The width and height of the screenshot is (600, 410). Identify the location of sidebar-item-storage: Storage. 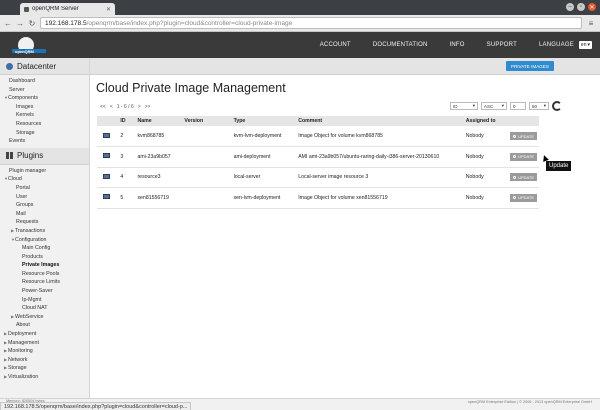
(44, 133).